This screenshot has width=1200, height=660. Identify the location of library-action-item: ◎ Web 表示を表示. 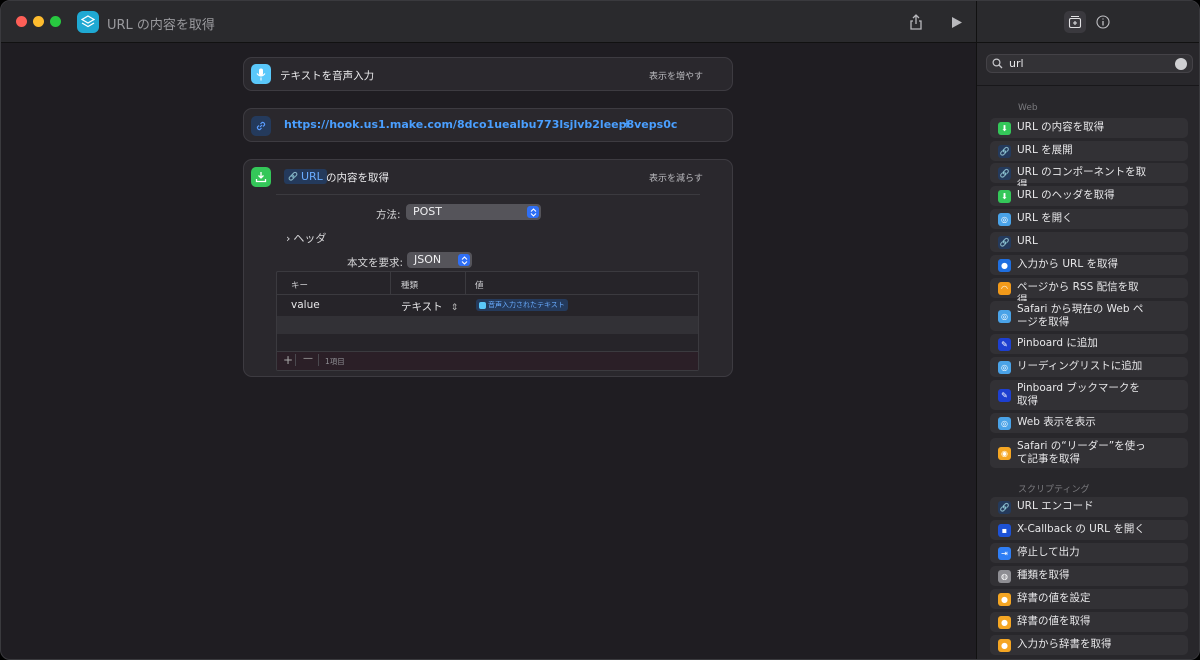
(1089, 423).